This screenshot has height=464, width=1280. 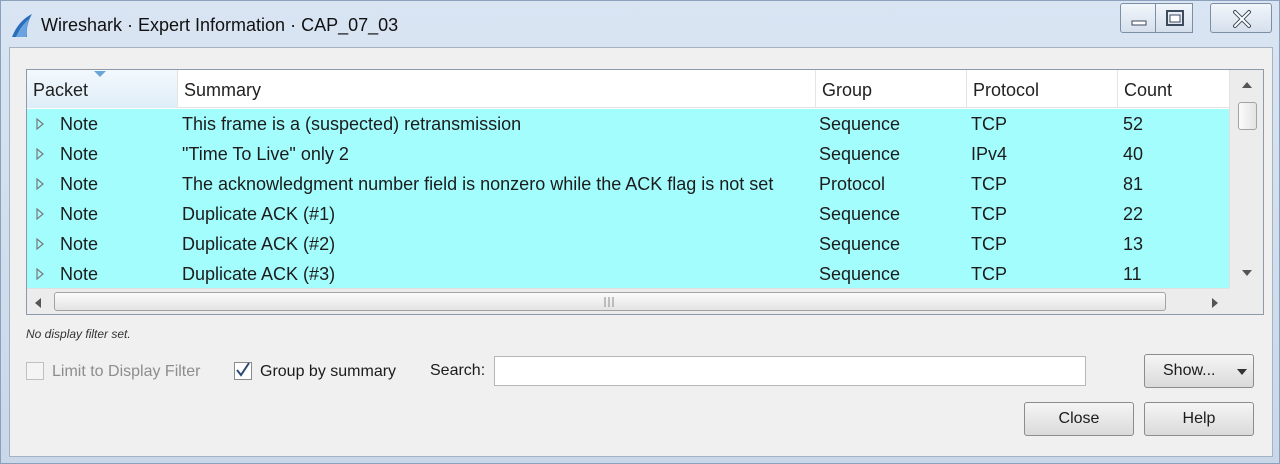 I want to click on group-by-summary-checkbox, so click(x=243, y=371).